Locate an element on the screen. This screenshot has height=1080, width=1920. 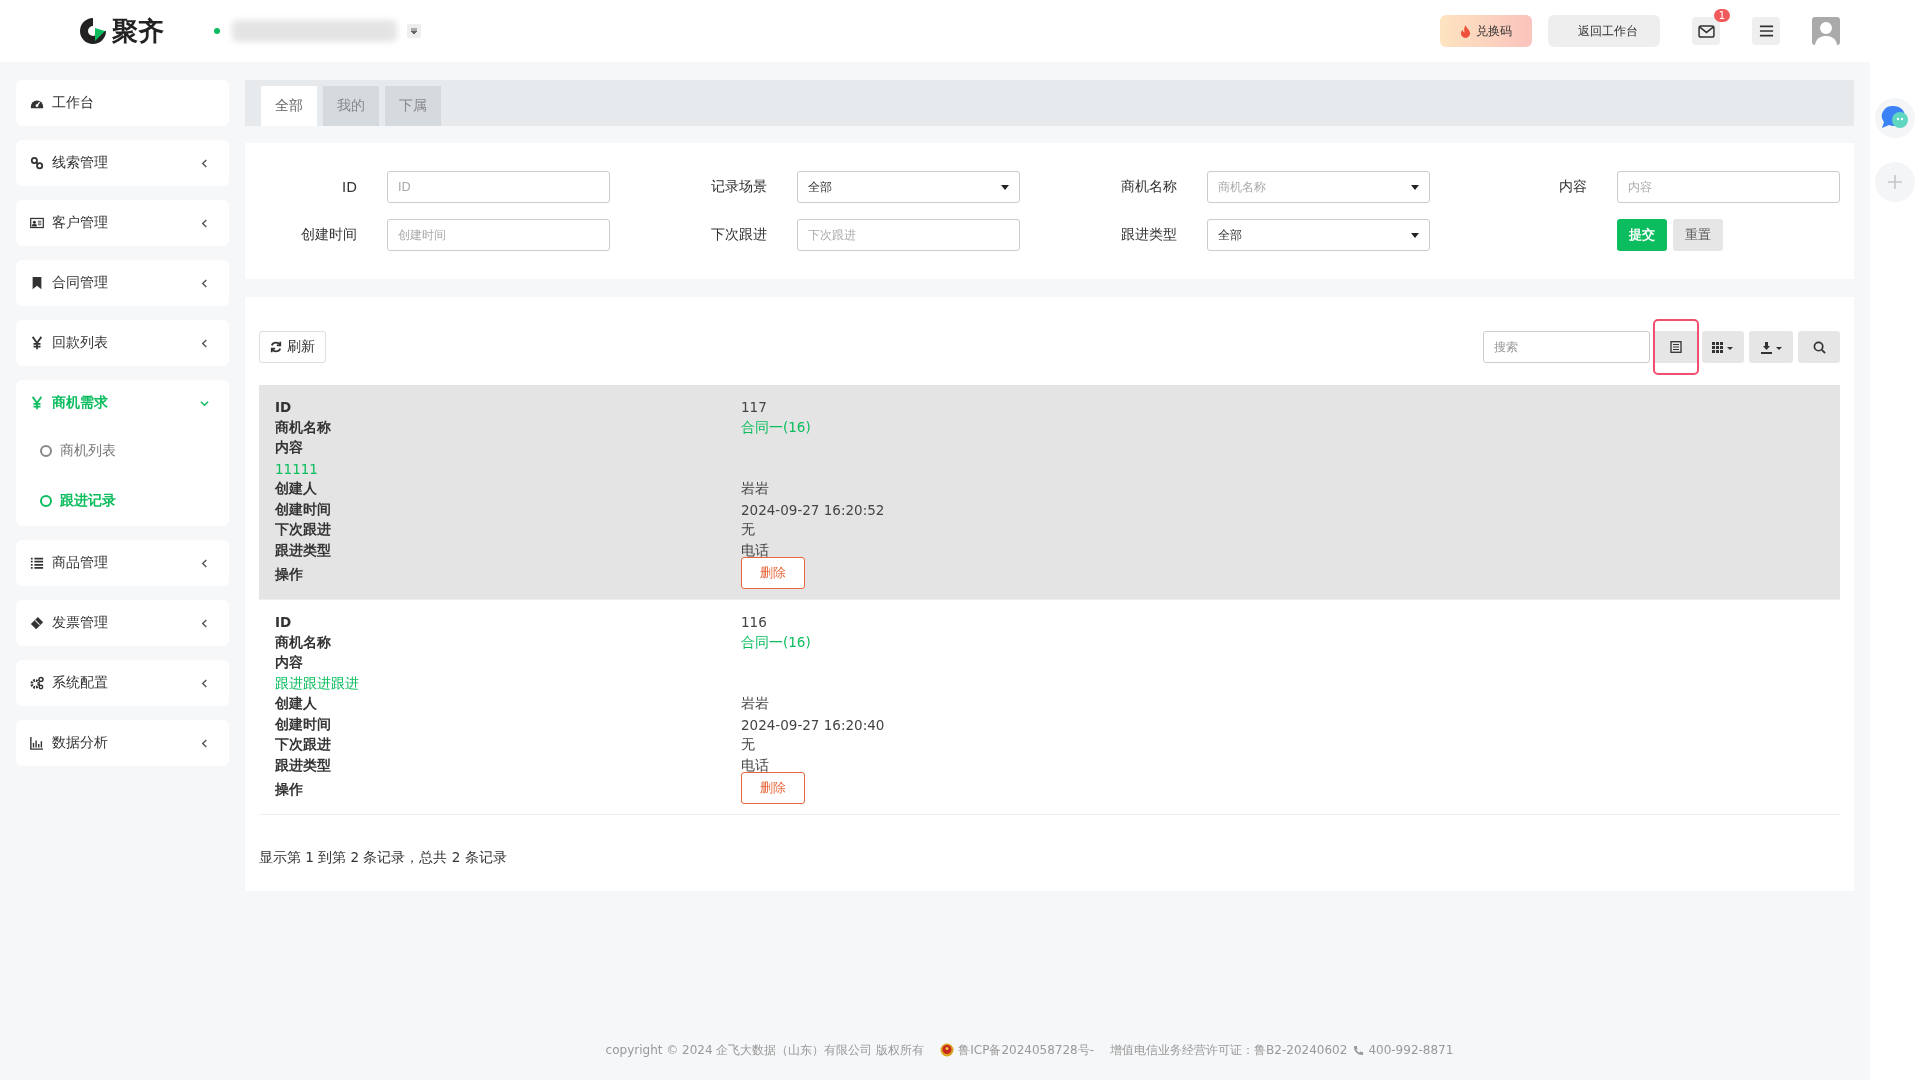
chat-button is located at coordinates (1895, 118).